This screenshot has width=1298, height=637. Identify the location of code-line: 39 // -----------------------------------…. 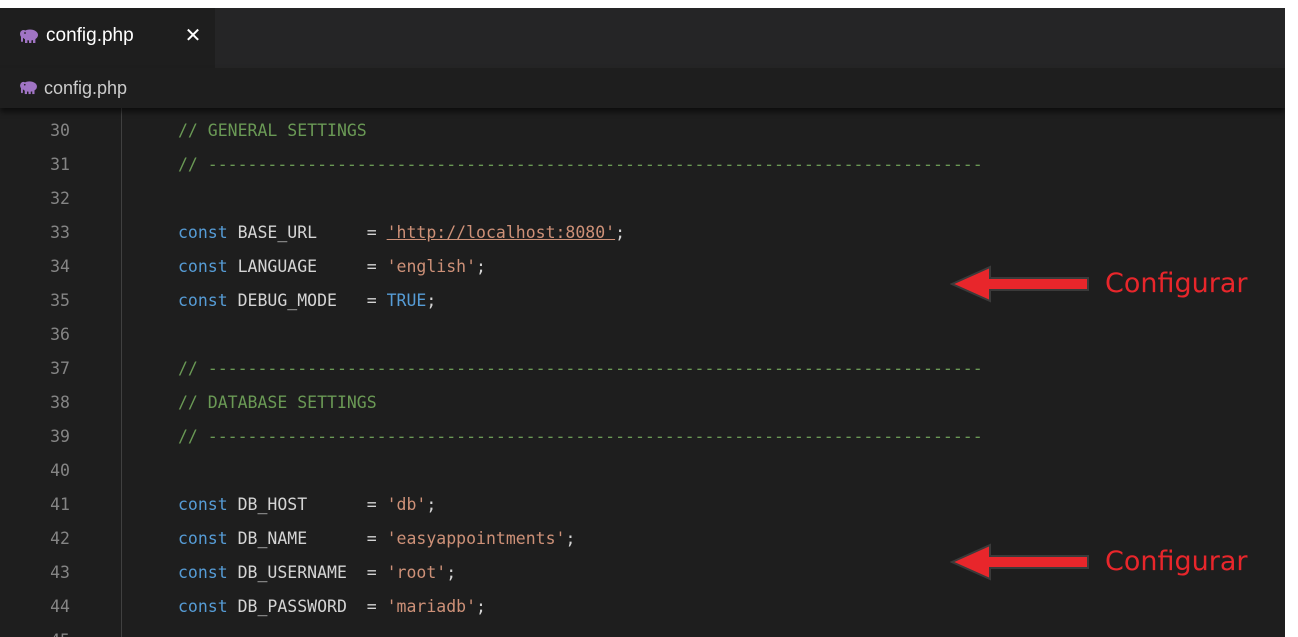
(642, 437).